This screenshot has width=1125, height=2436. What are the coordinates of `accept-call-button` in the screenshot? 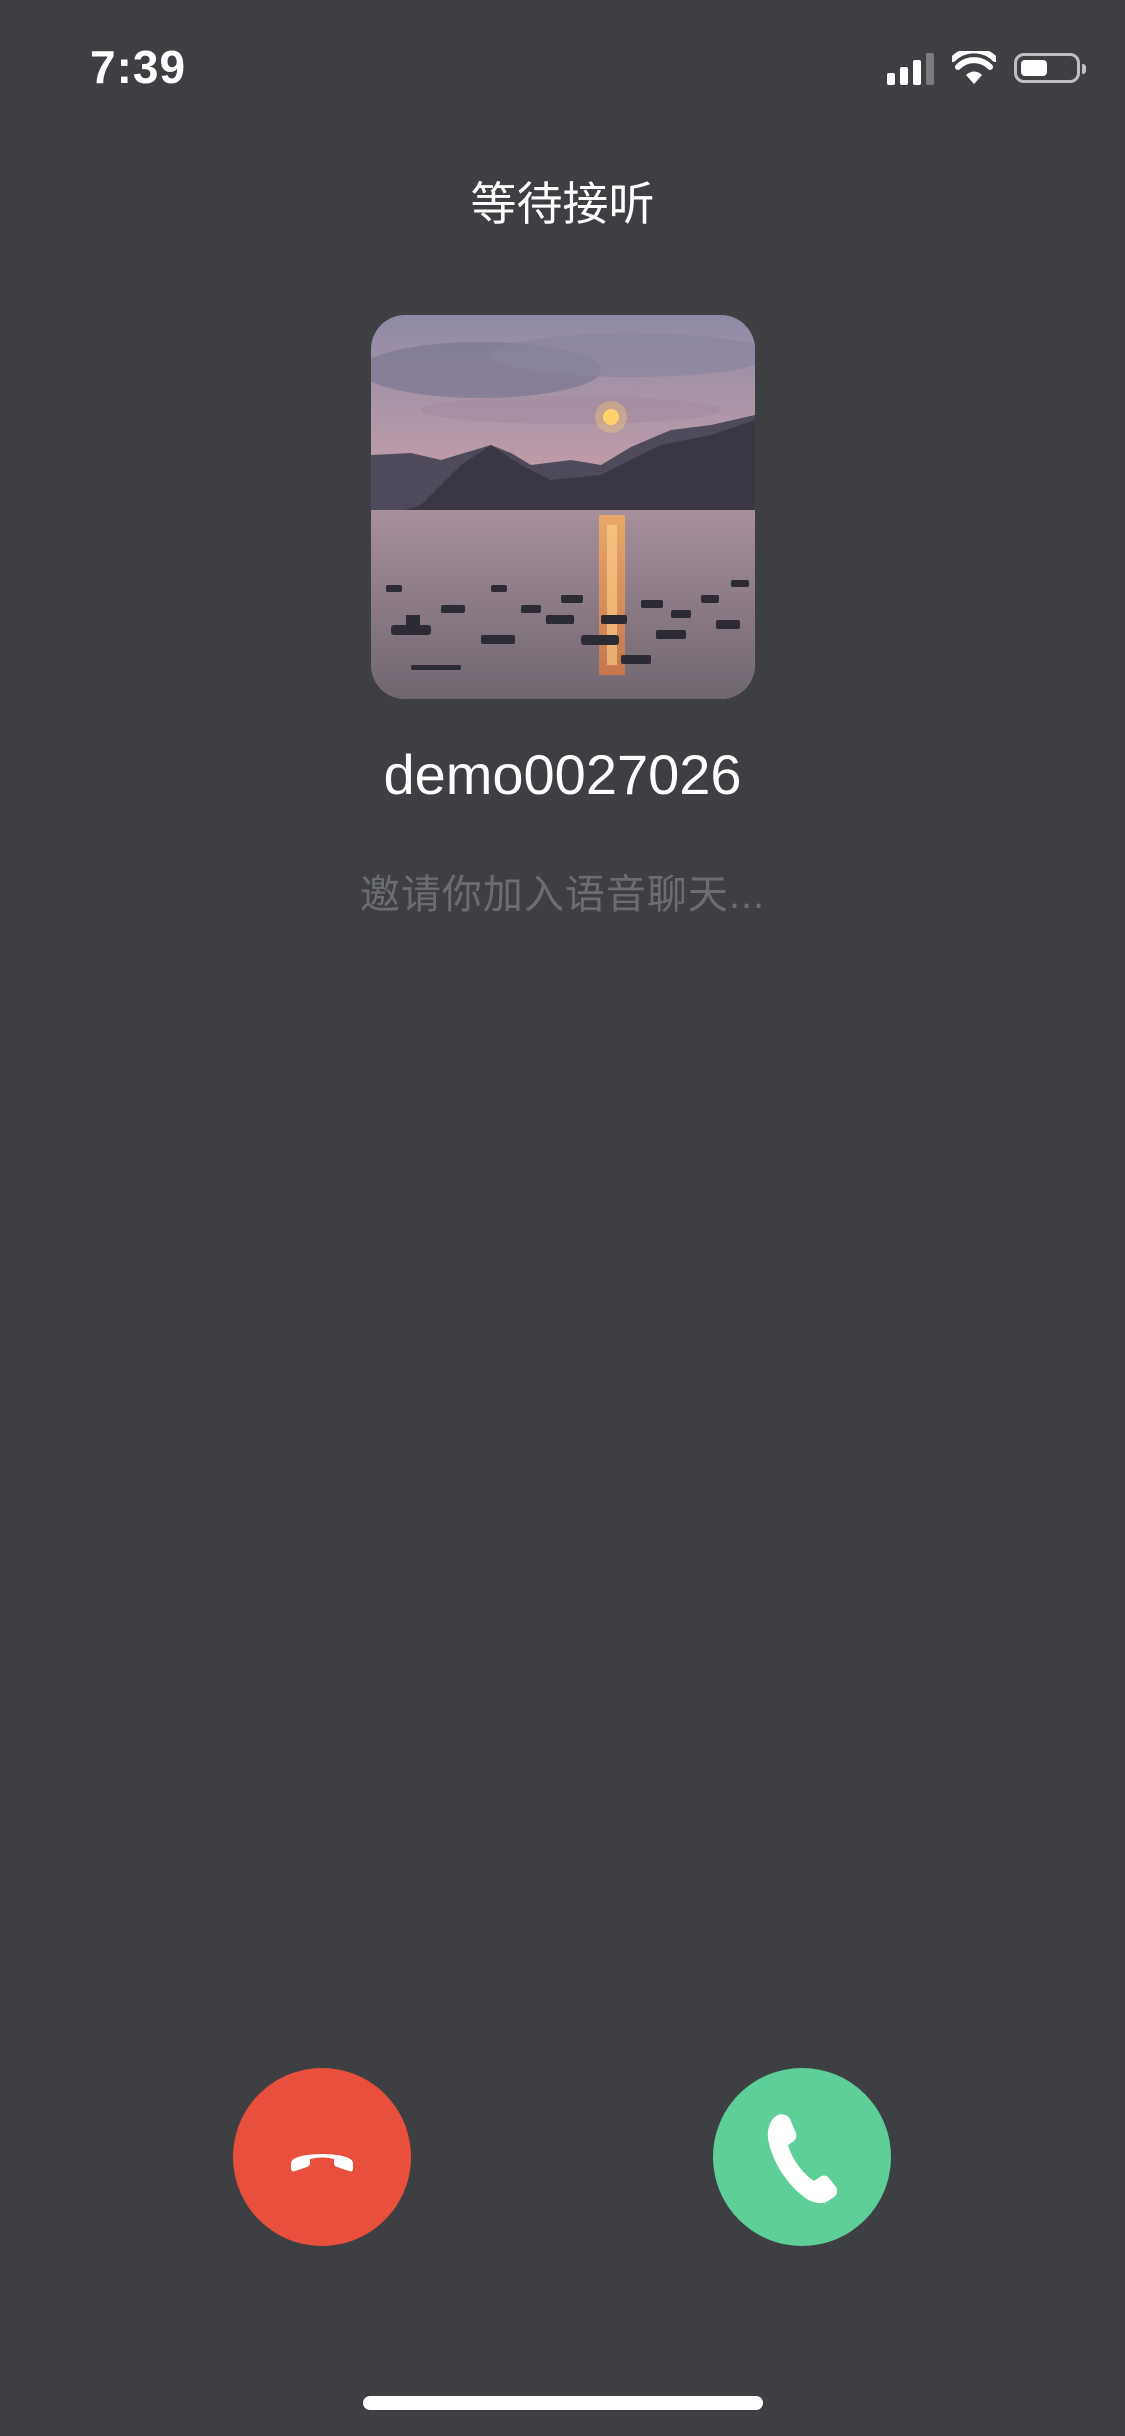 It's located at (802, 2157).